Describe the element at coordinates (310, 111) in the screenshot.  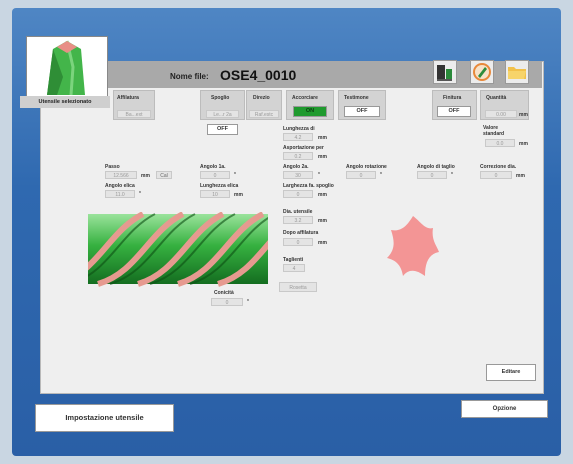
I see `accorciare-toggle: ON` at that location.